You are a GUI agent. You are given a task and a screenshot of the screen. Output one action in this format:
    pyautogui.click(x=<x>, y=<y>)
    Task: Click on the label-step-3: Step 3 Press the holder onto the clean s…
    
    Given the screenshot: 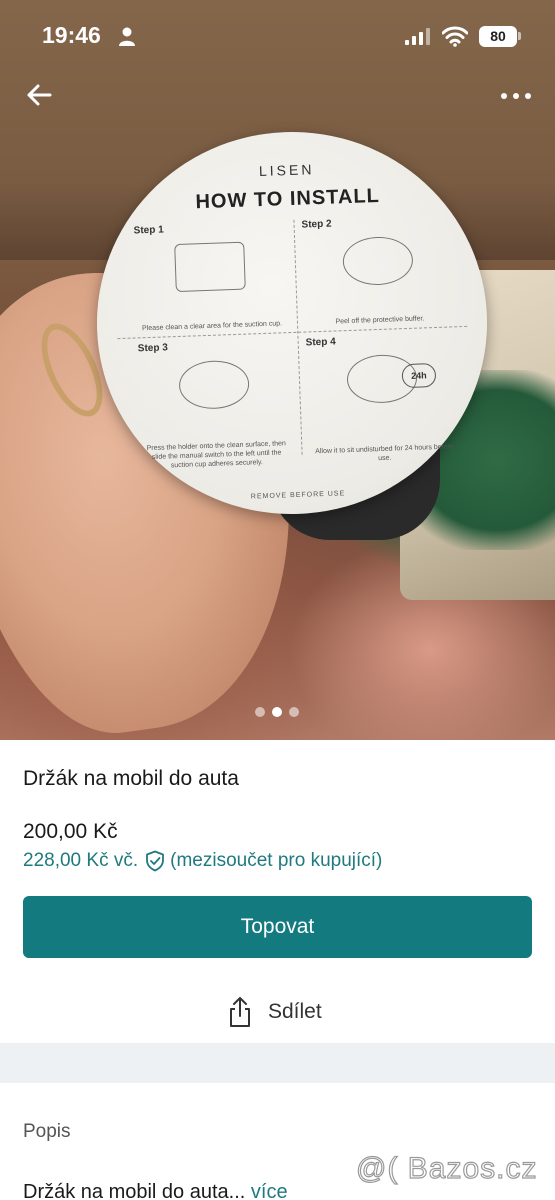 What is the action you would take?
    pyautogui.click(x=215, y=405)
    